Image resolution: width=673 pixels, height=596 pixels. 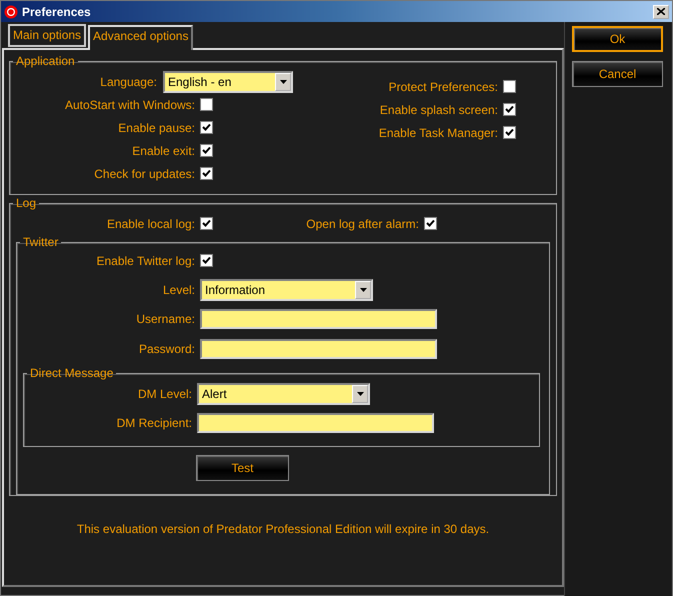 I want to click on checkbox-label: Enable local log:, so click(x=150, y=223).